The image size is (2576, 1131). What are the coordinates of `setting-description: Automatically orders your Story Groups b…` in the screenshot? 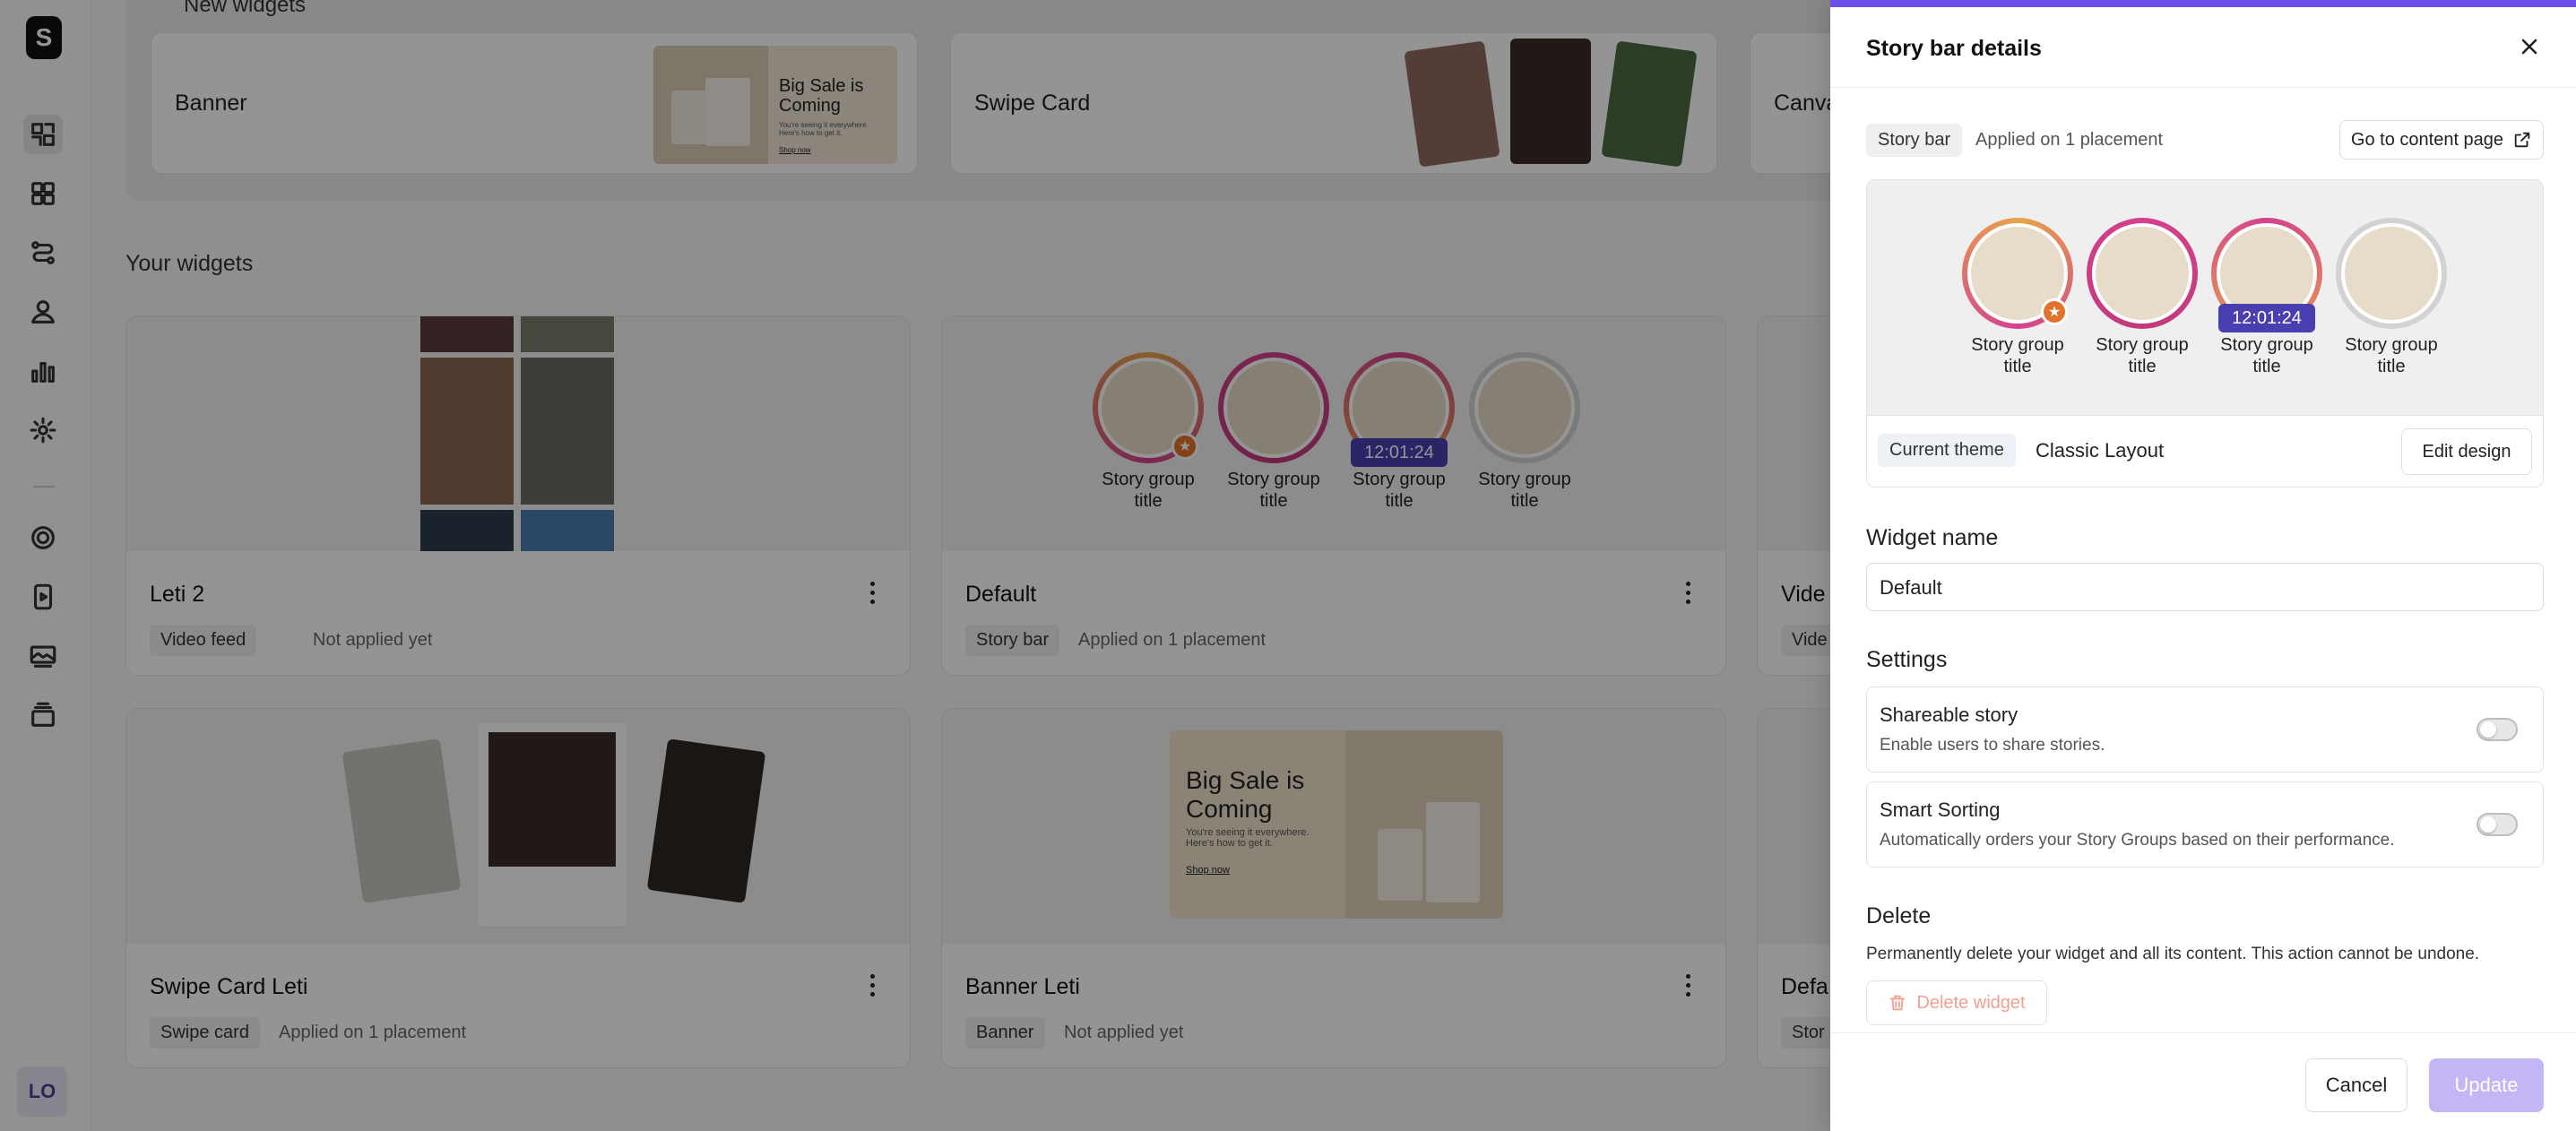 It's located at (2137, 840).